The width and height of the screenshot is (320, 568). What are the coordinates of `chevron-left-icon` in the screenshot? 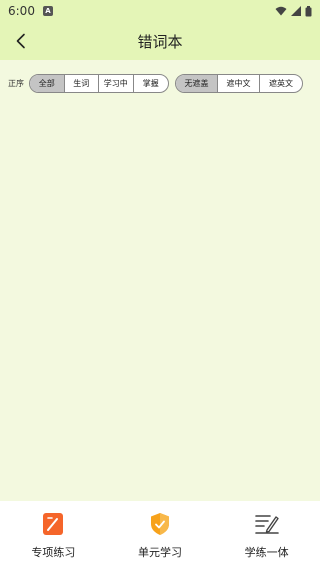 It's located at (20, 41).